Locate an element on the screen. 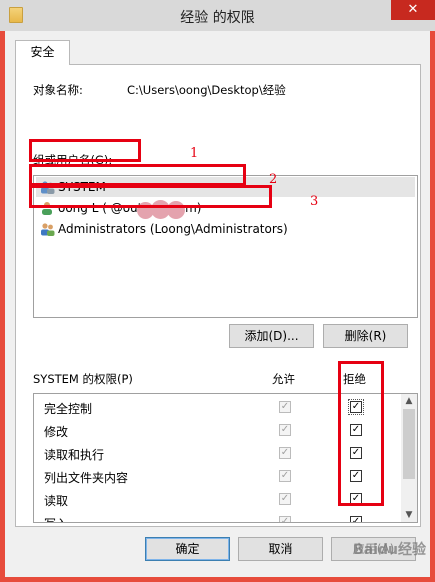 This screenshot has height=582, width=435. permission-label: 完全控制 is located at coordinates (68, 409).